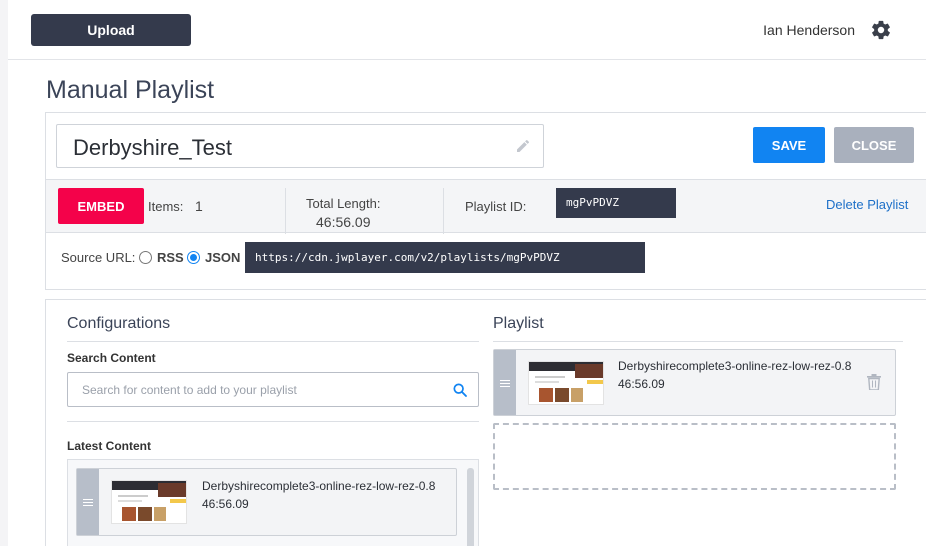 The width and height of the screenshot is (926, 546). I want to click on trash-icon, so click(874, 382).